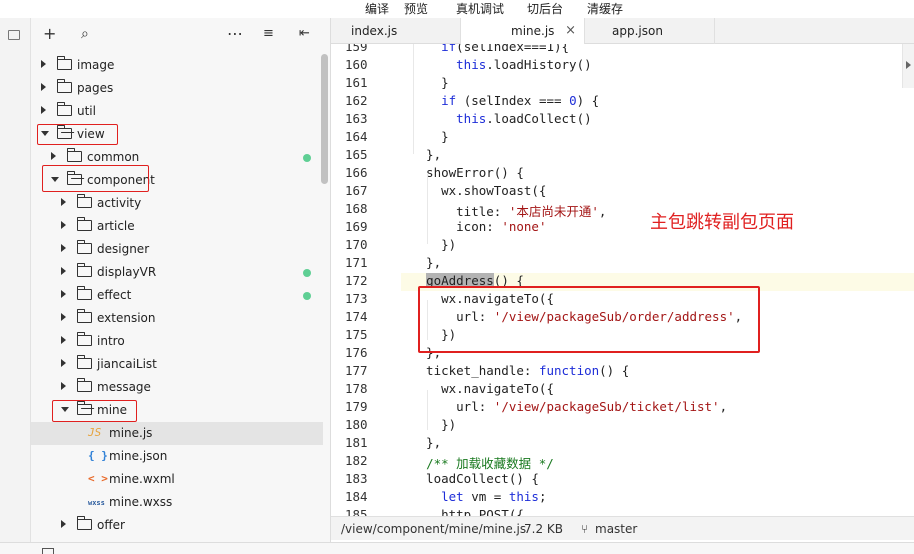 The image size is (914, 554). Describe the element at coordinates (508, 210) in the screenshot. I see `code-line: title: '本店尚未开通',` at that location.